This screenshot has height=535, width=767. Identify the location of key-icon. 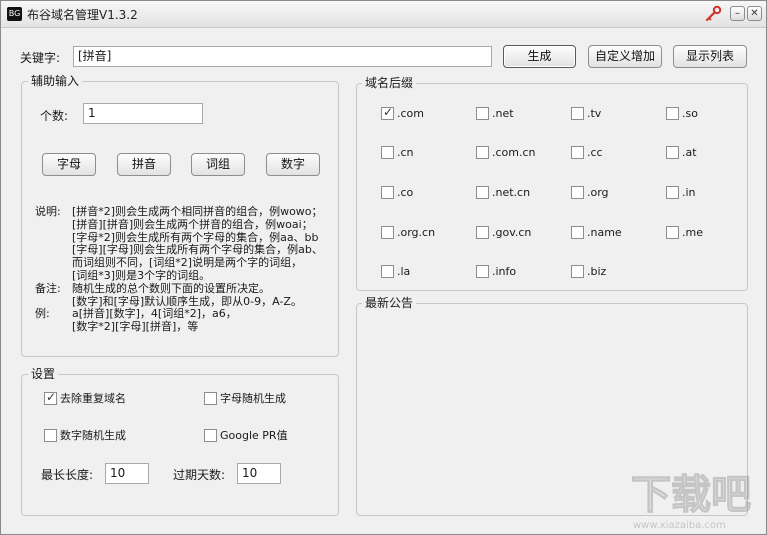
(713, 14).